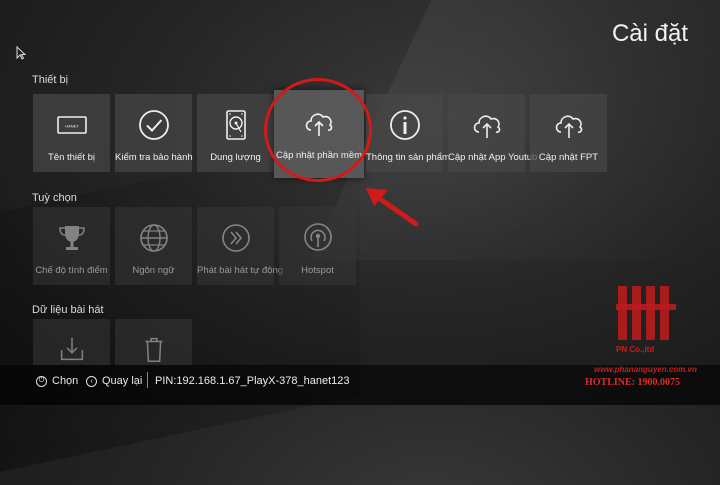 Image resolution: width=720 pixels, height=485 pixels. What do you see at coordinates (633, 382) in the screenshot?
I see `company-hotline: HOTLINE: 1900.0075` at bounding box center [633, 382].